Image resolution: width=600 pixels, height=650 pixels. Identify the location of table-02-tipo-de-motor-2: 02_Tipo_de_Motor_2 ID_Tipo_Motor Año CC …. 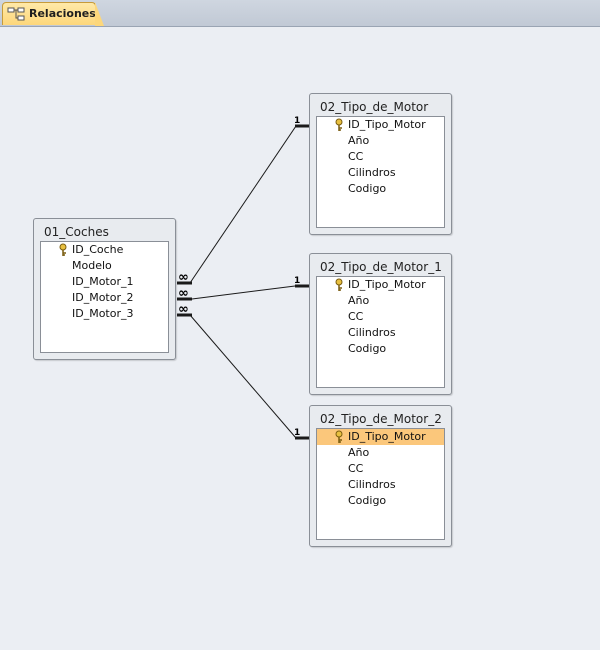
(380, 476).